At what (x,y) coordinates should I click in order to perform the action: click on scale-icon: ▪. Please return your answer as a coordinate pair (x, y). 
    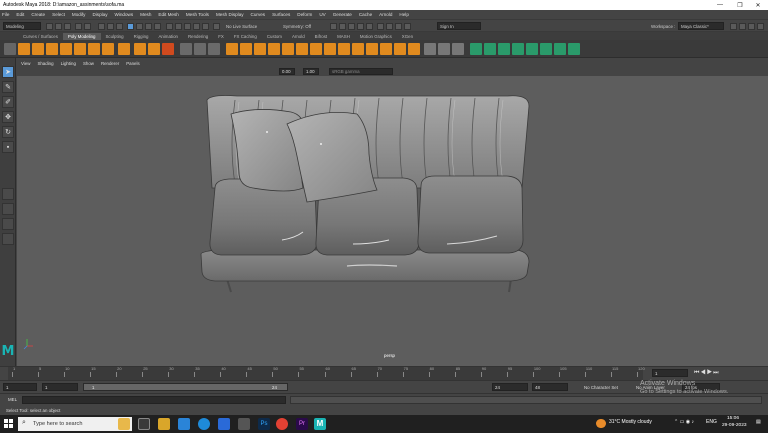
    Looking at the image, I should click on (8, 147).